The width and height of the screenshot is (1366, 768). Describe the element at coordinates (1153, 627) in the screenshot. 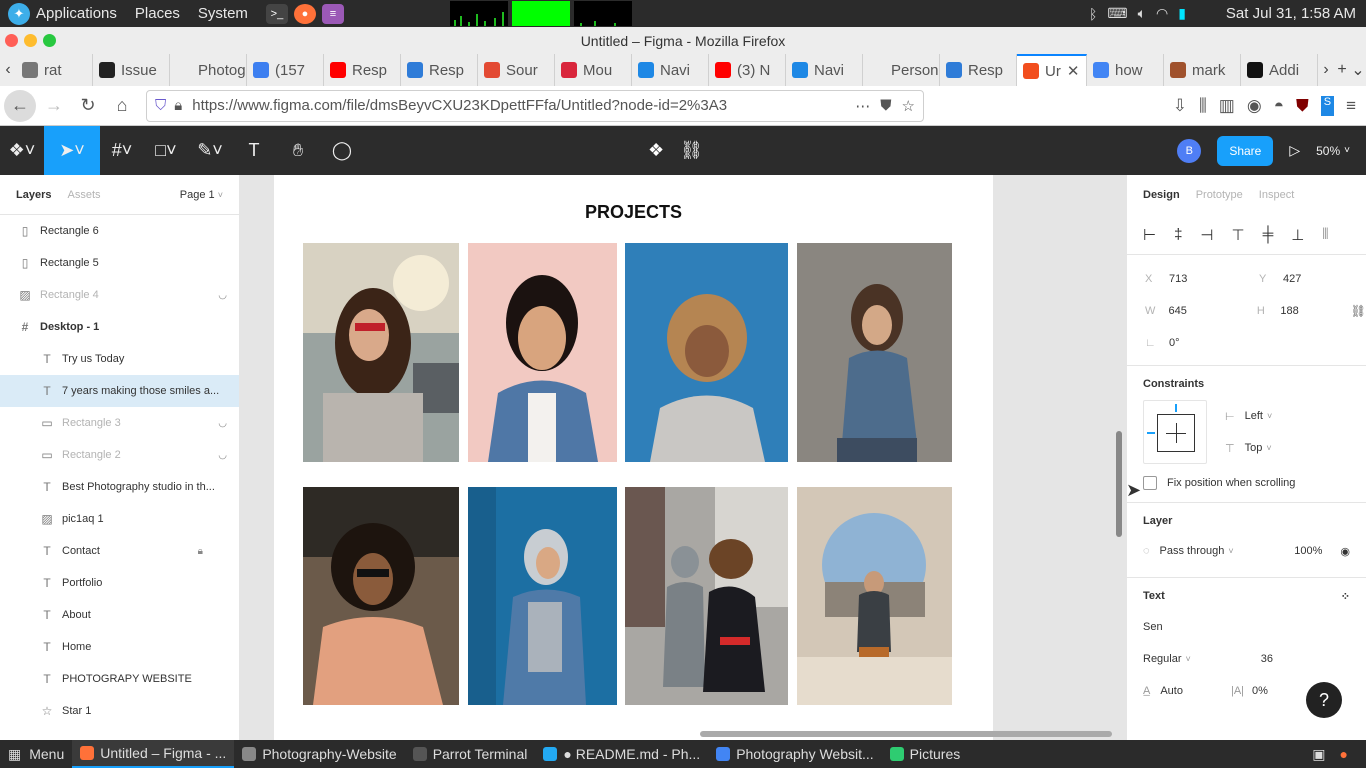

I see `font-family-select: Sen` at that location.